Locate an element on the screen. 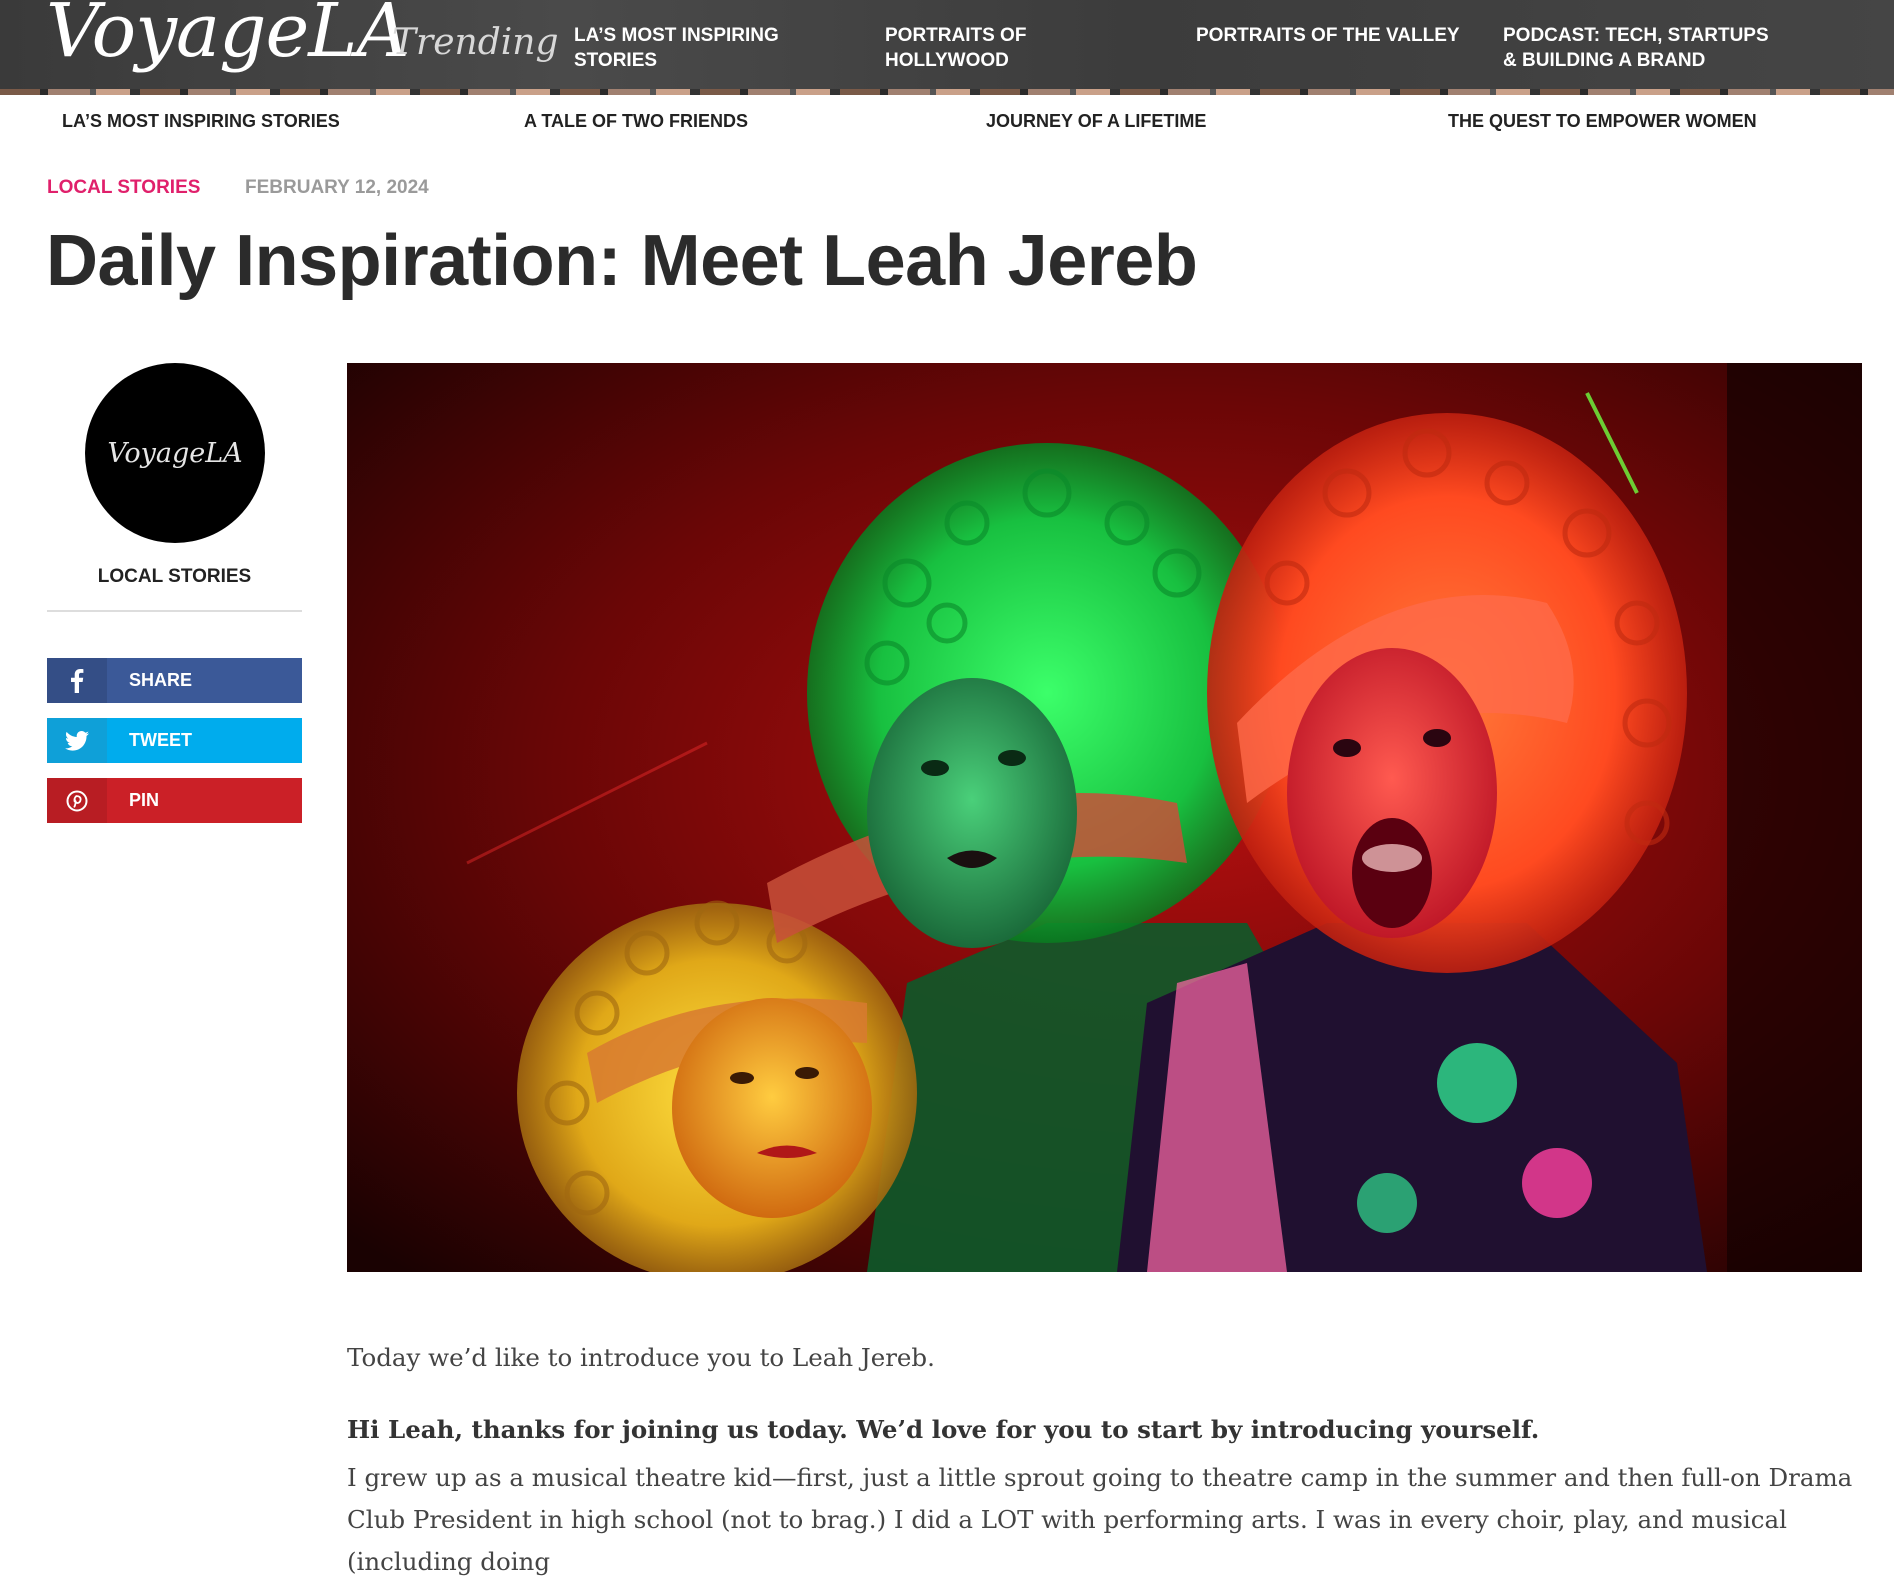 The height and width of the screenshot is (1583, 1894). pinterest-icon is located at coordinates (77, 800).